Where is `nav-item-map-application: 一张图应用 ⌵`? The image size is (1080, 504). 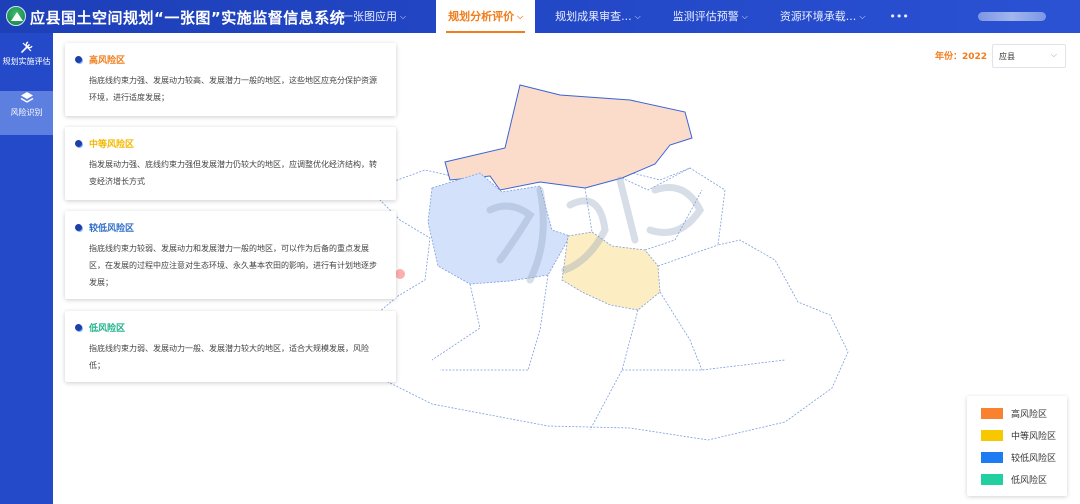 nav-item-map-application: 一张图应用 ⌵ is located at coordinates (374, 16).